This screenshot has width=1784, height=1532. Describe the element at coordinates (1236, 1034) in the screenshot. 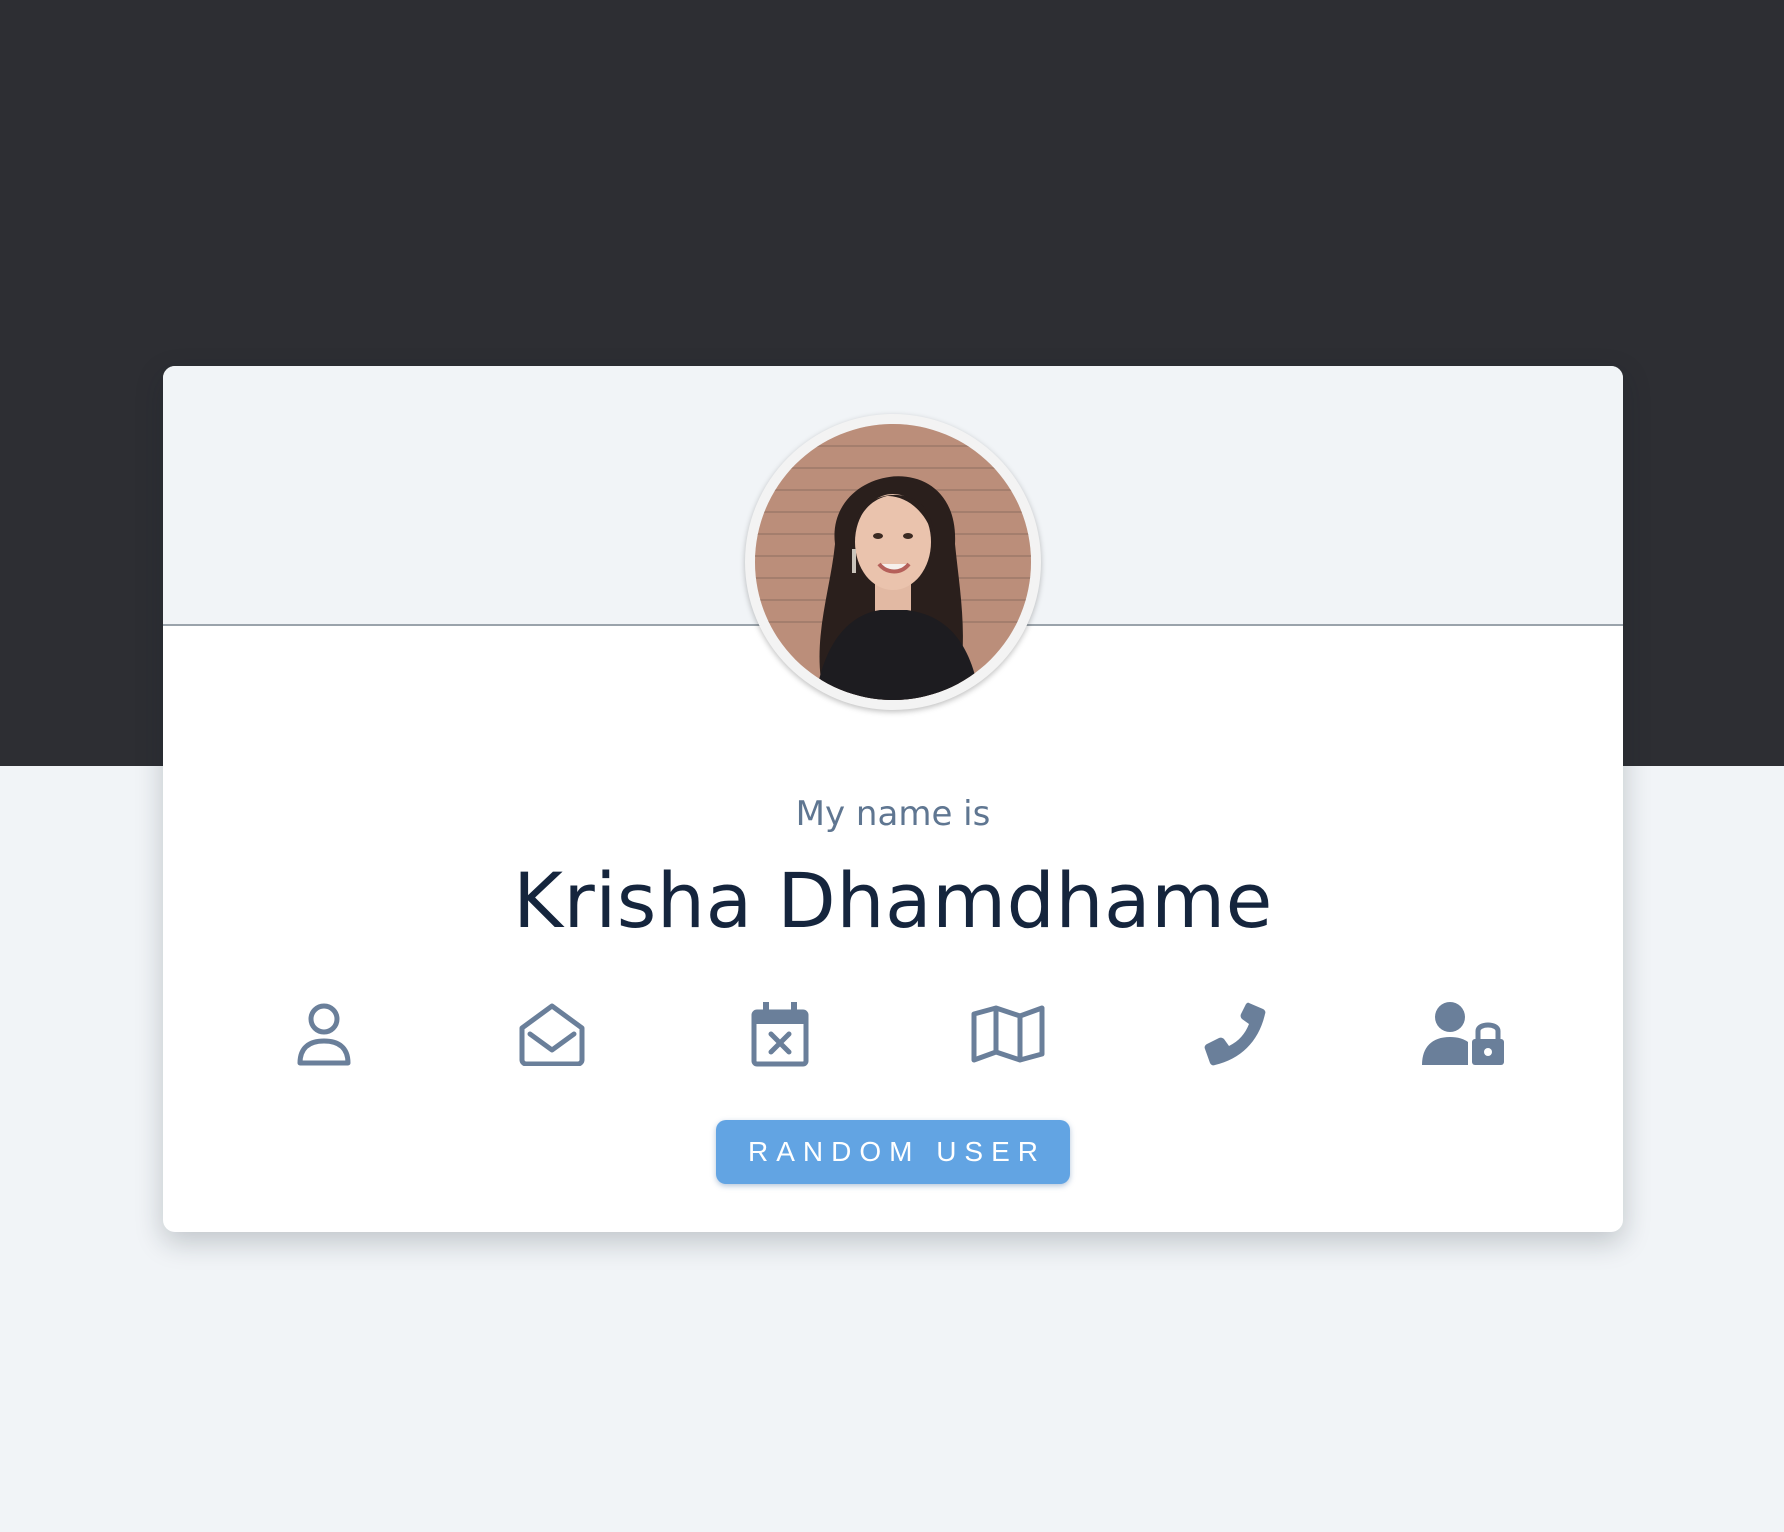

I see `phone-icon` at that location.